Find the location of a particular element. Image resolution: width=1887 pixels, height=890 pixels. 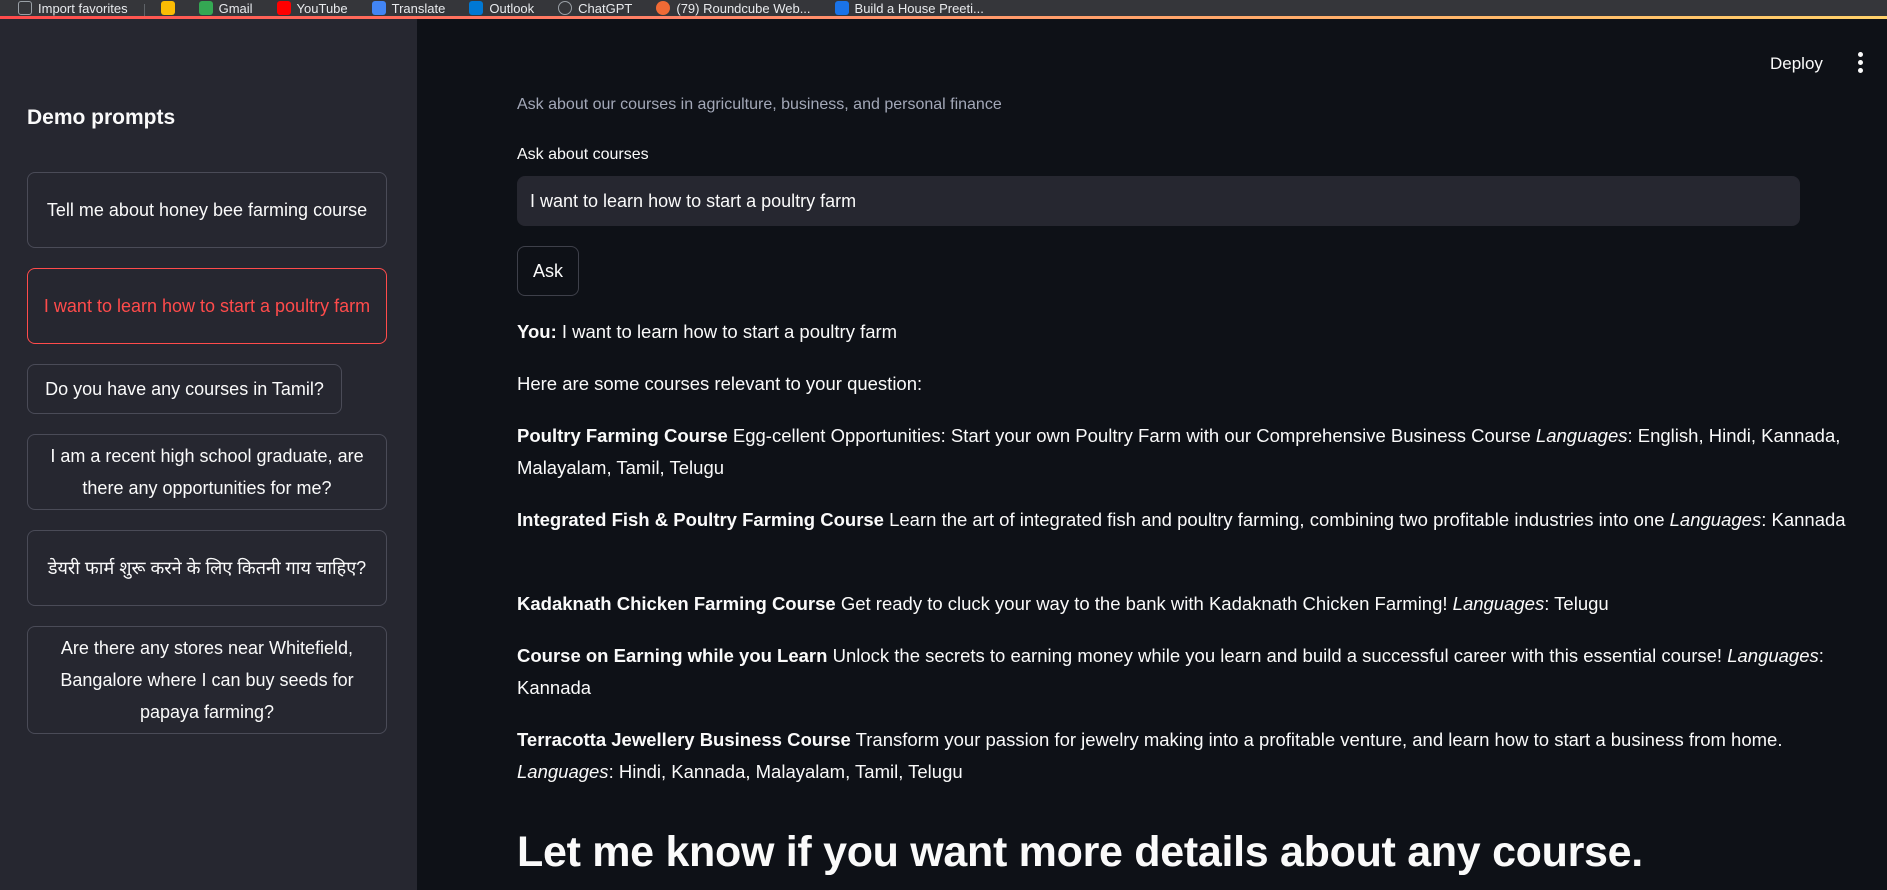

more-options-icon is located at coordinates (1860, 63).